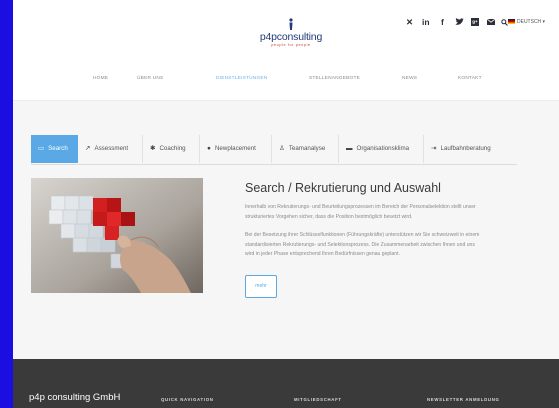  What do you see at coordinates (100, 78) in the screenshot?
I see `nav-home: HOME` at bounding box center [100, 78].